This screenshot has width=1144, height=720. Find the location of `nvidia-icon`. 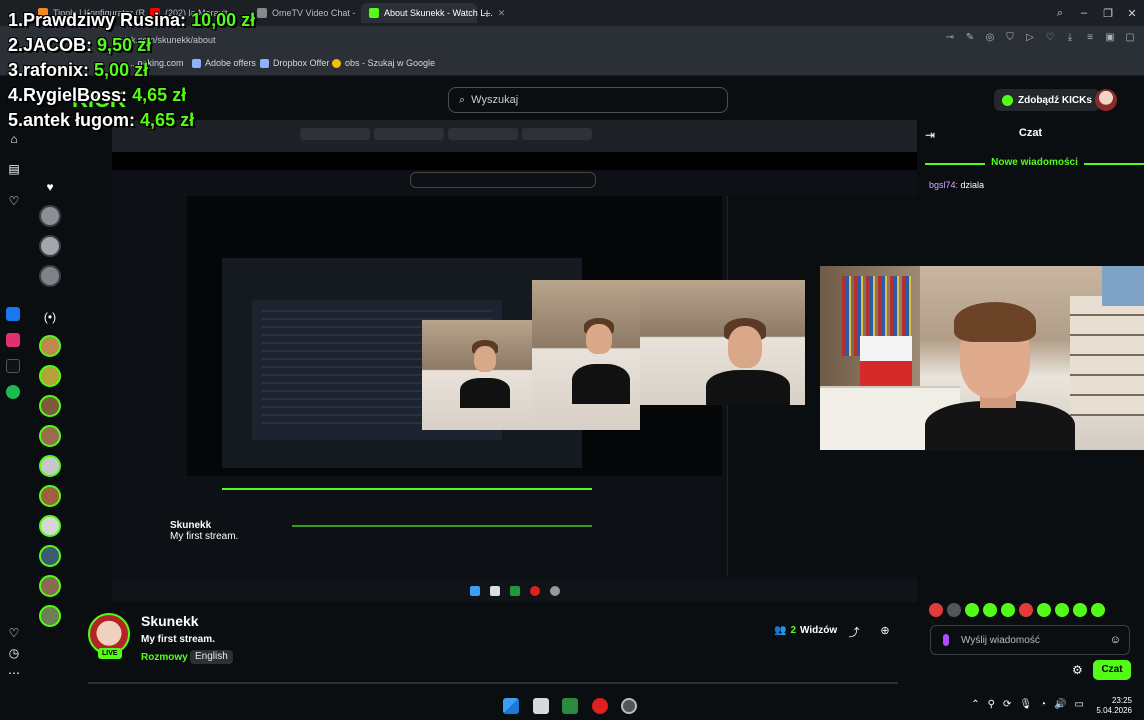

nvidia-icon is located at coordinates (570, 706).